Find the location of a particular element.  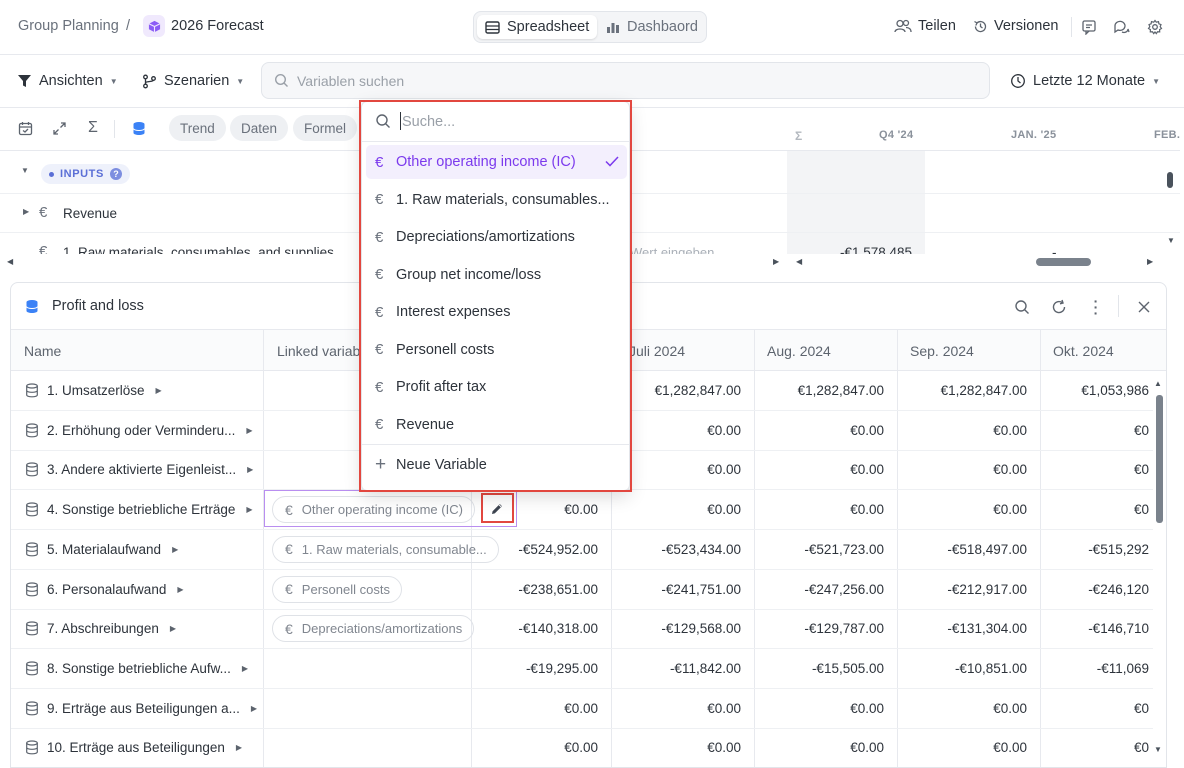

variable-option: € Profit after tax is located at coordinates (496, 387).